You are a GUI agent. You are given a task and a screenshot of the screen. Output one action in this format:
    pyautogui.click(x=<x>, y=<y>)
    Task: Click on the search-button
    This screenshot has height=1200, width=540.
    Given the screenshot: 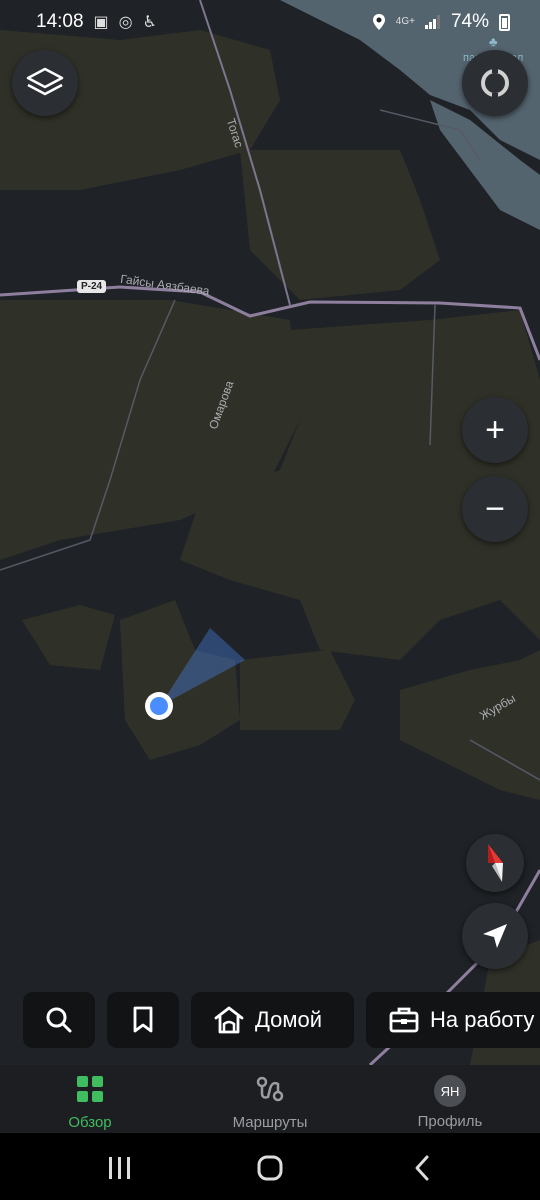 What is the action you would take?
    pyautogui.click(x=59, y=1020)
    